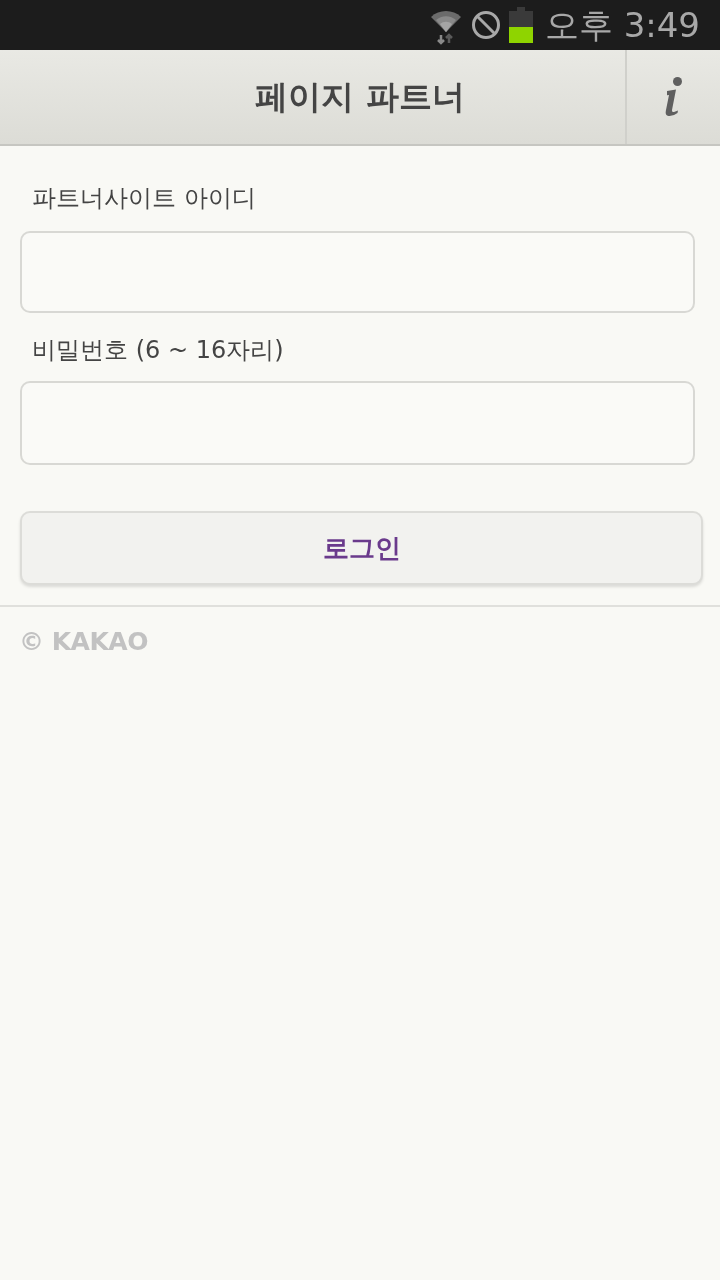 The image size is (720, 1280). What do you see at coordinates (622, 25) in the screenshot?
I see `status-time: 오후 3:49` at bounding box center [622, 25].